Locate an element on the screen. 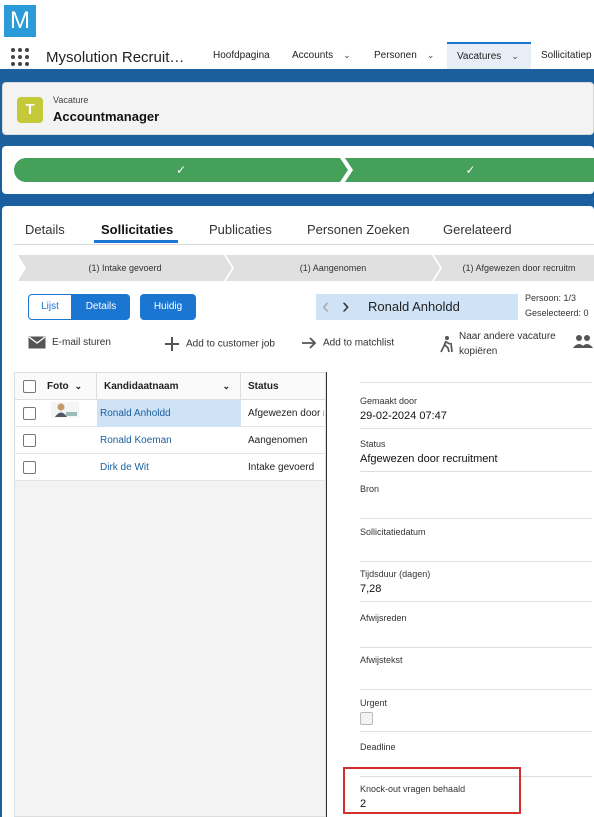  person-navigator: ‹ › Ronald Anholdd is located at coordinates (417, 307).